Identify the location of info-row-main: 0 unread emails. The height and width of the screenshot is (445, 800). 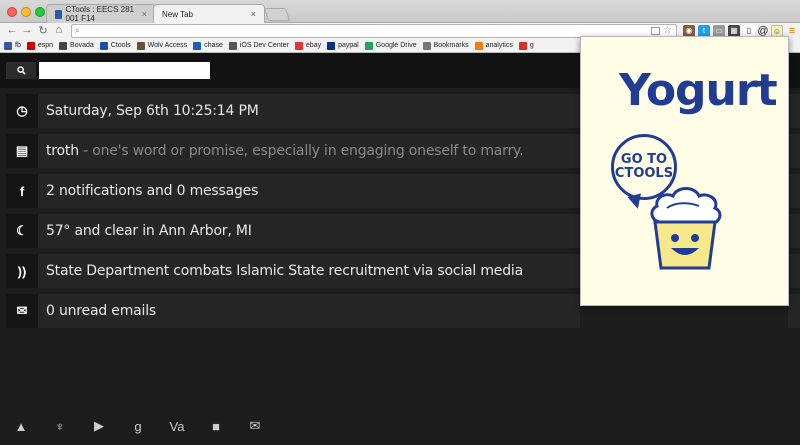
(101, 311).